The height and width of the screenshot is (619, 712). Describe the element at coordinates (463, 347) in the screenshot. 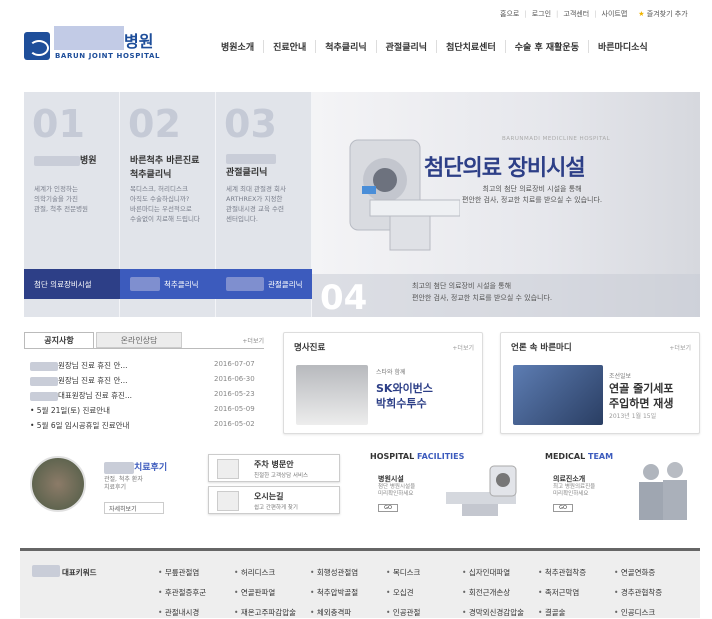

I see `celebrity-more-link: +더보기` at that location.